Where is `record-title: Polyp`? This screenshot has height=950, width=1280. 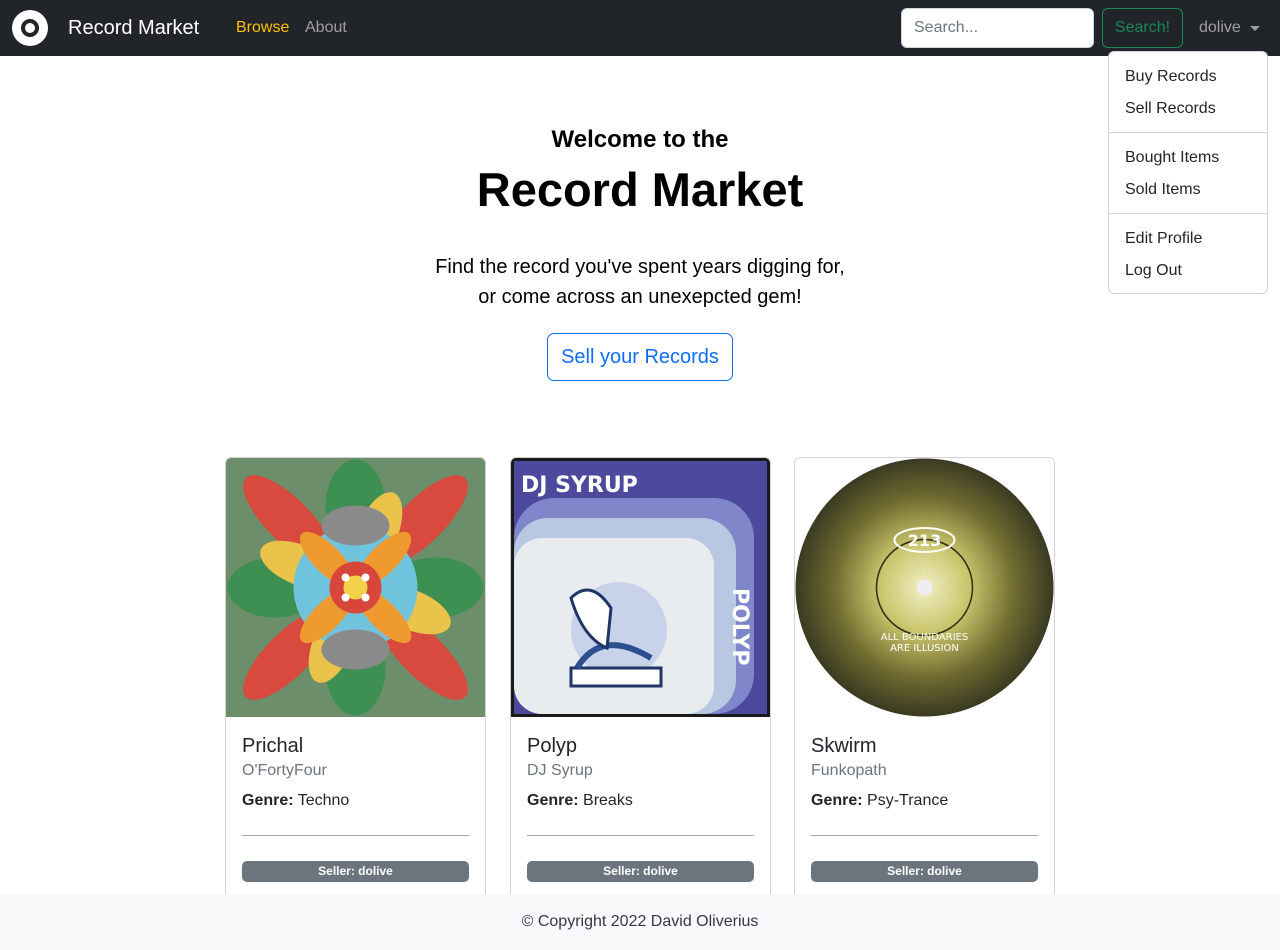 record-title: Polyp is located at coordinates (552, 746).